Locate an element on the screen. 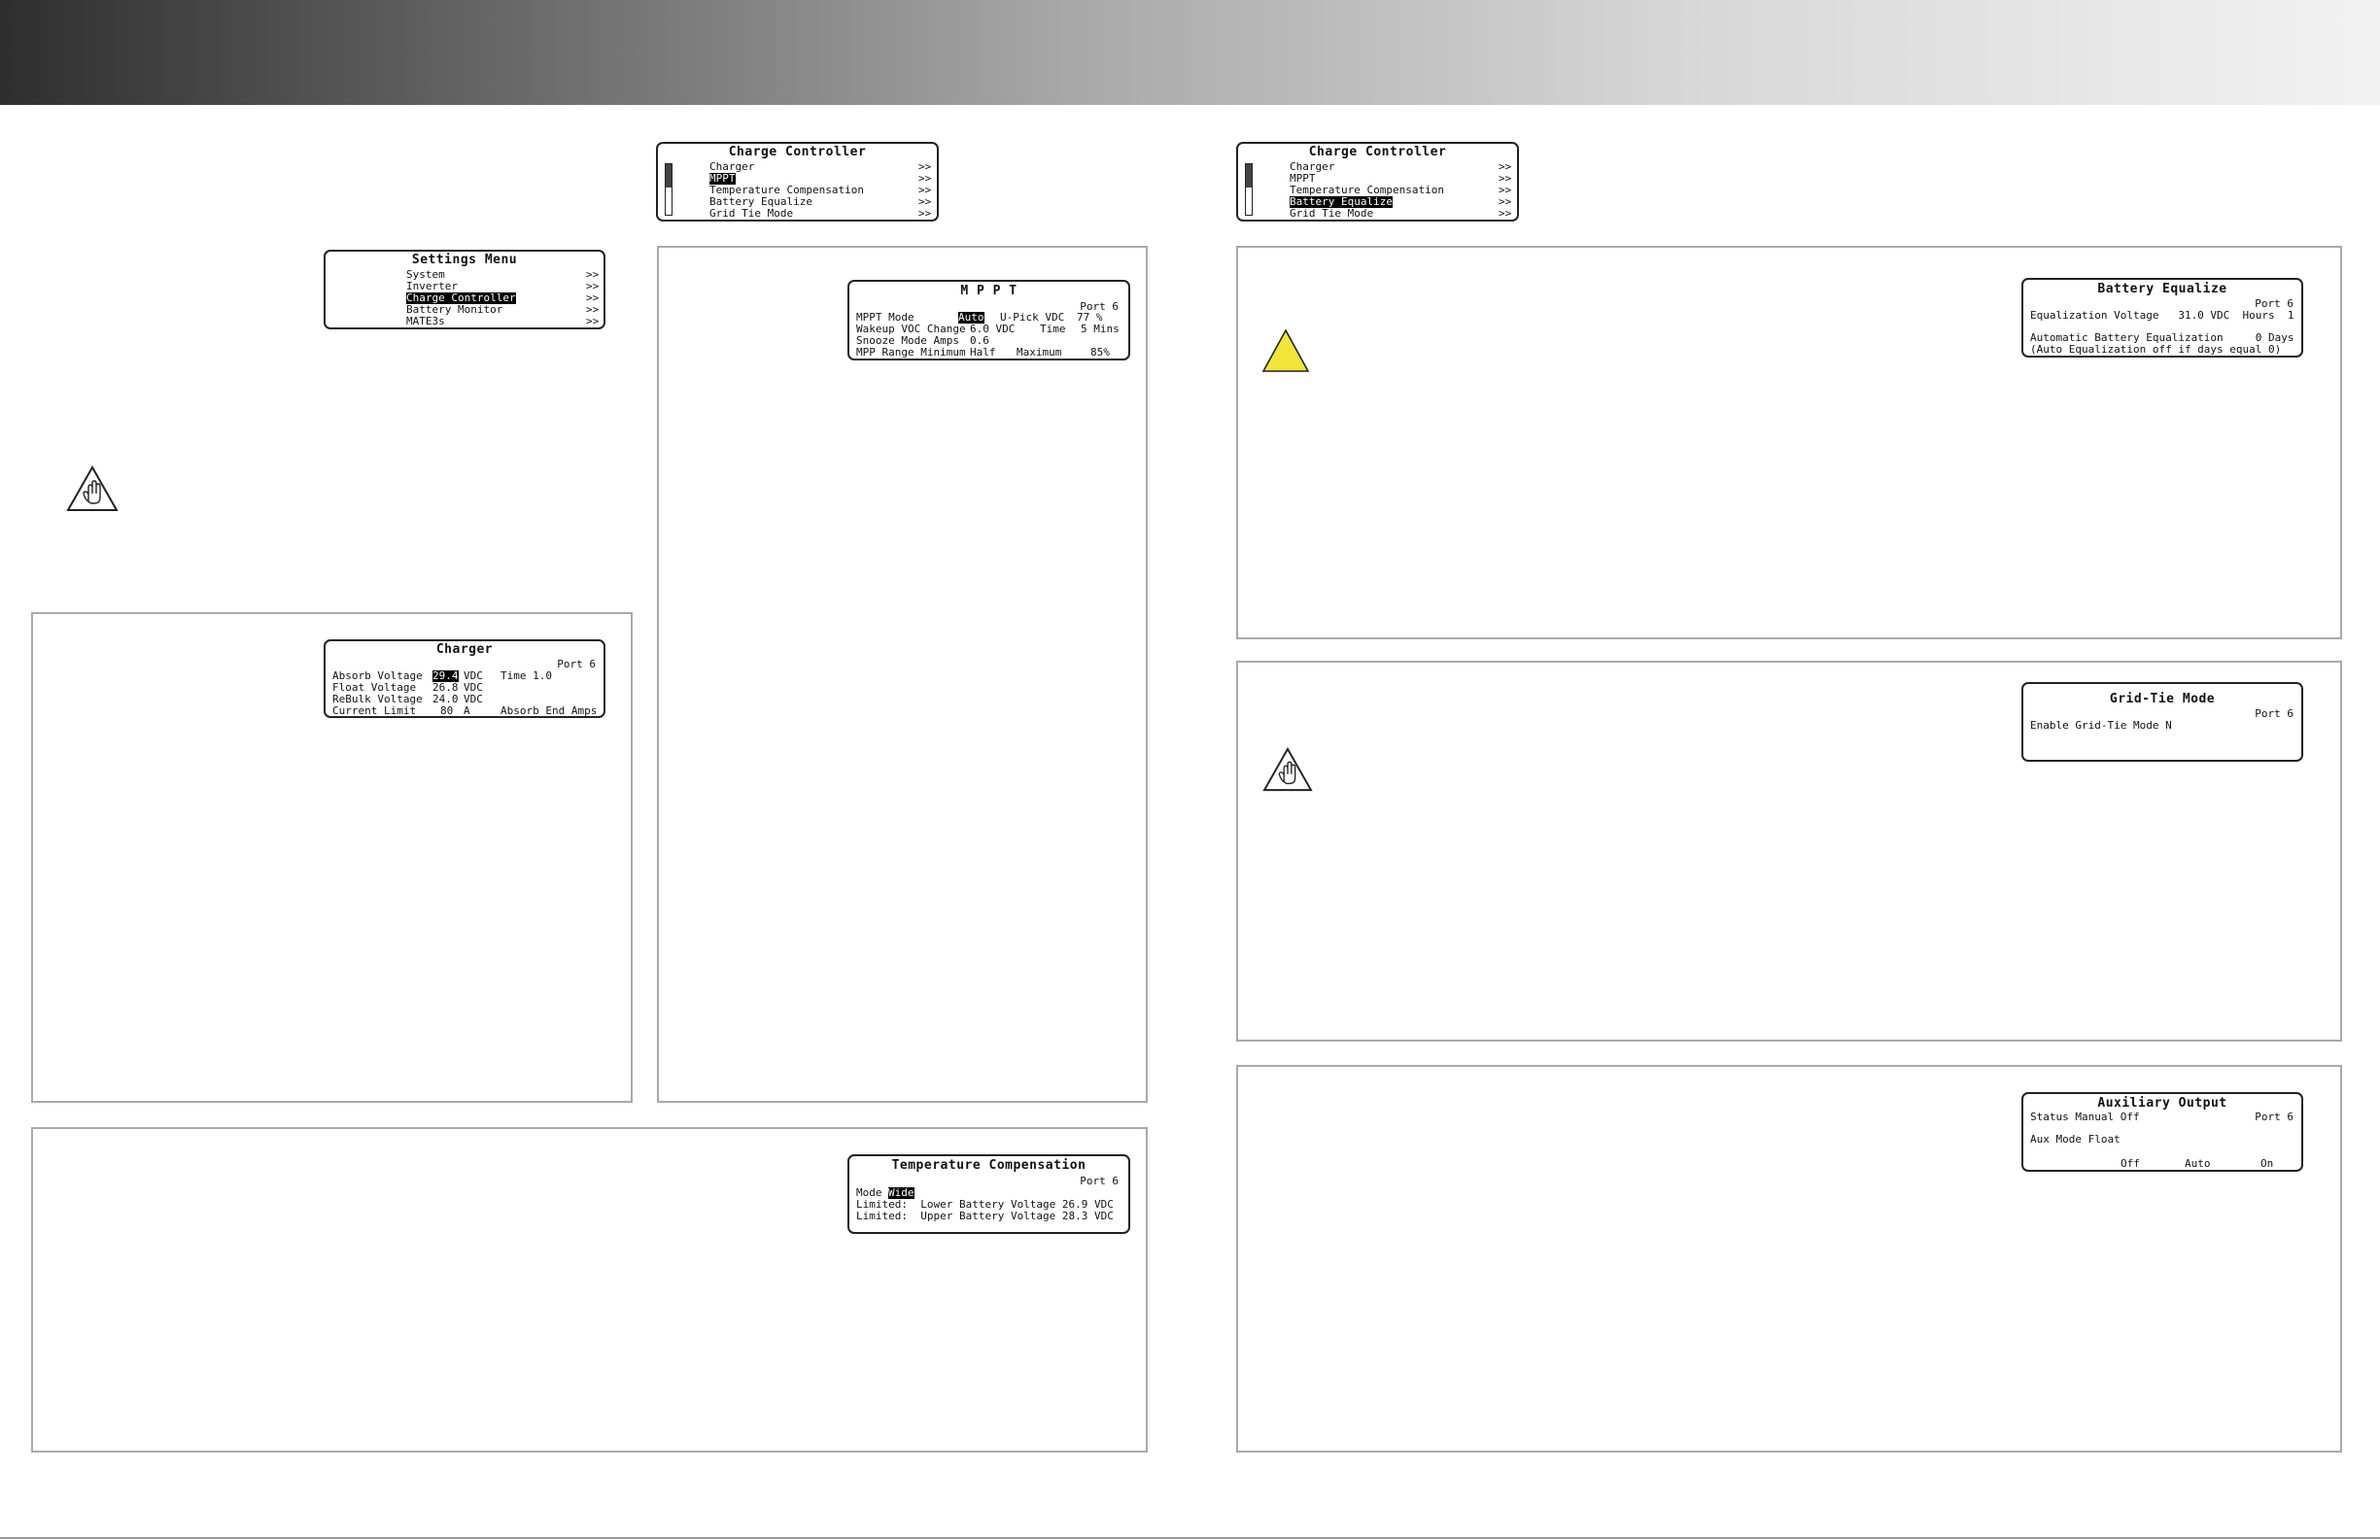 The image size is (2380, 1540). header-gradient-bar is located at coordinates (1190, 52).